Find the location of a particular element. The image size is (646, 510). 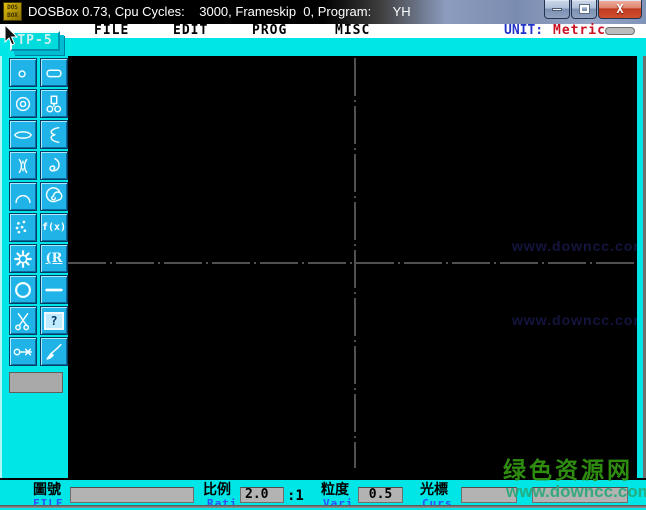

drawing-no-label-zh: 圖號 is located at coordinates (47, 490).